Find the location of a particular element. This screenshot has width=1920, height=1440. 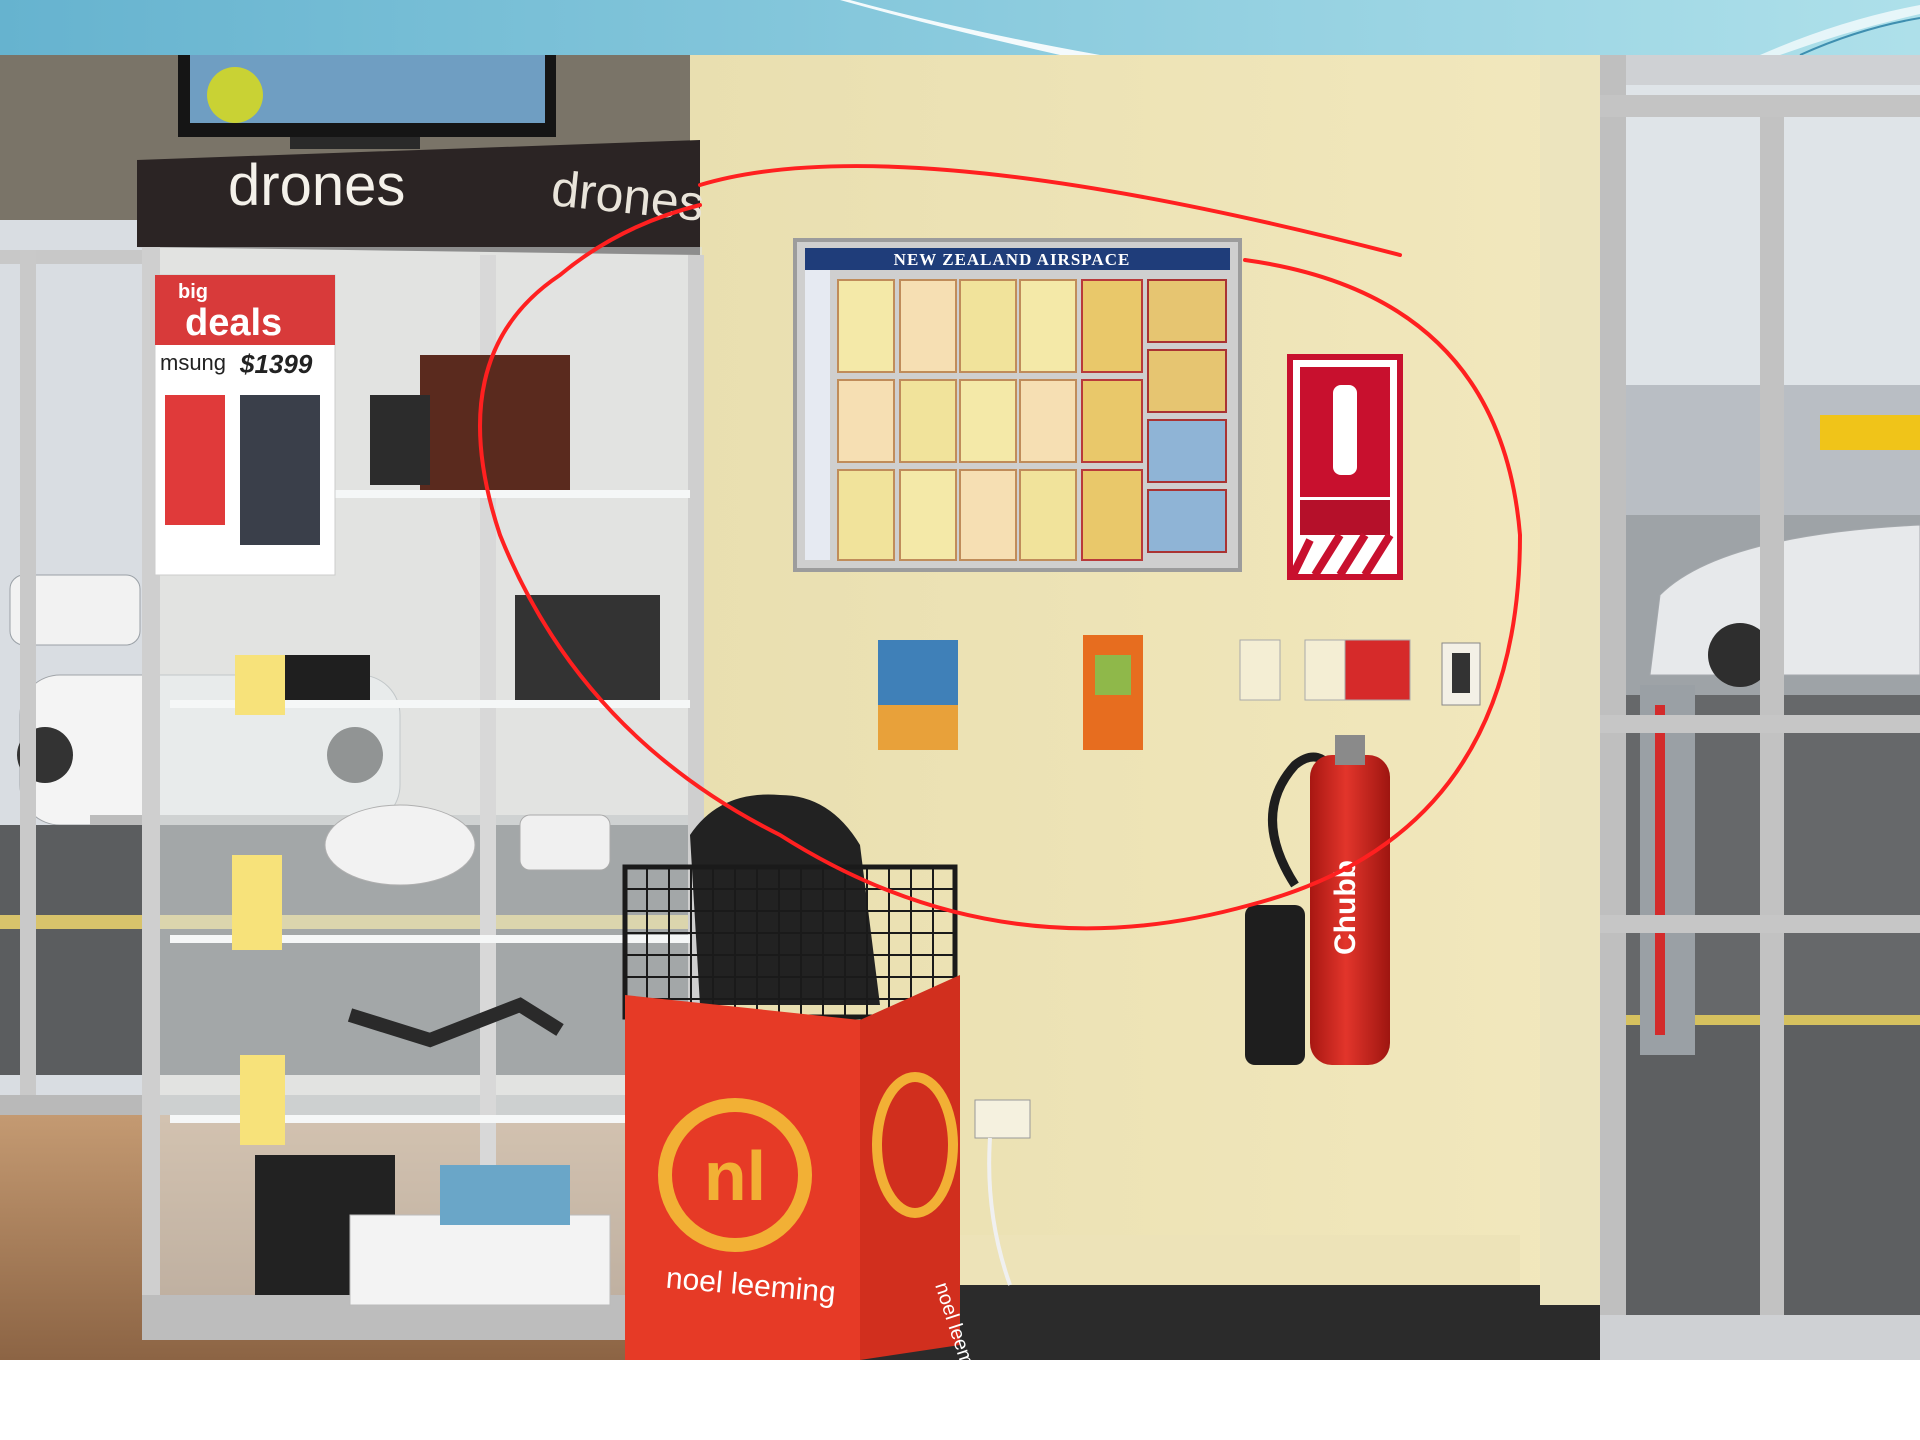

promo-red-block is located at coordinates (195, 460).